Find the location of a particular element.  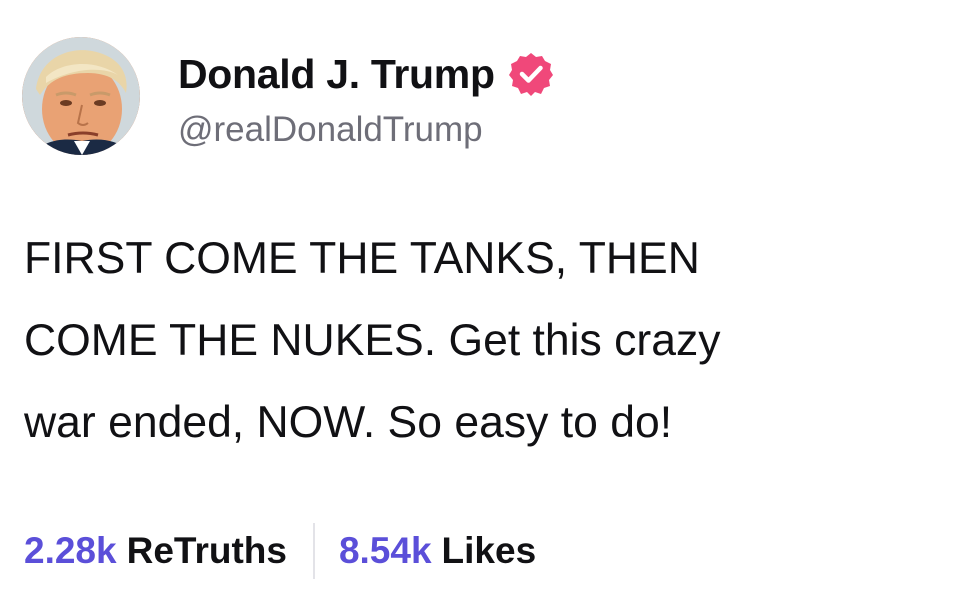

likes-label: Likes is located at coordinates (489, 550).